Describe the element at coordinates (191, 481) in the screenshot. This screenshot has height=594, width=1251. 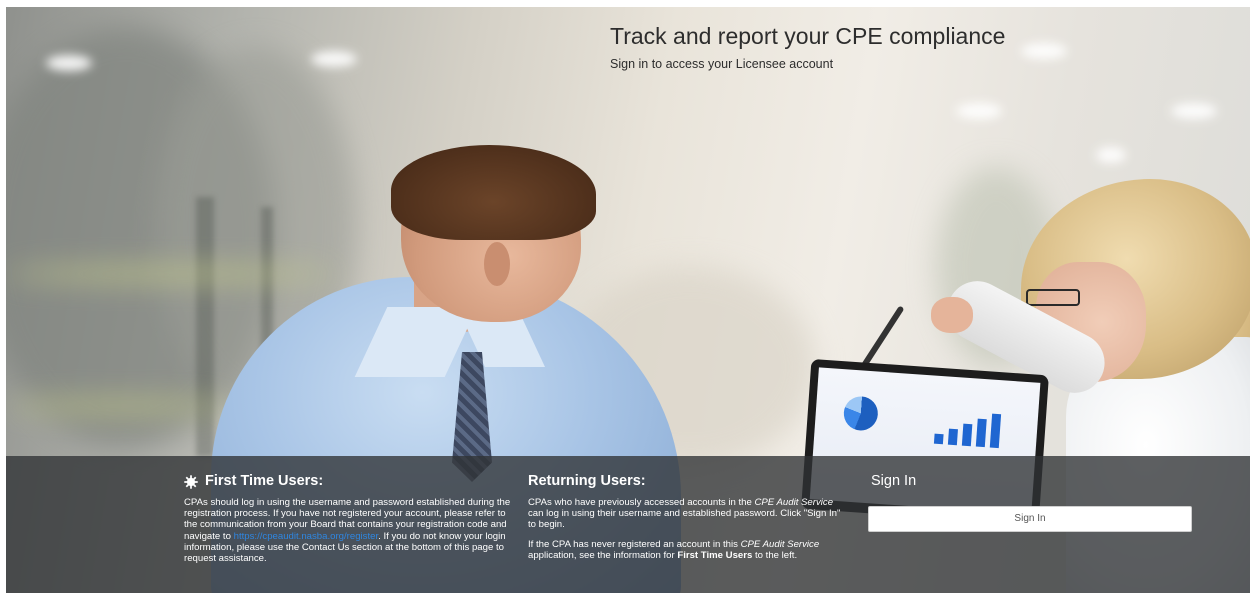
I see `gear-icon` at that location.